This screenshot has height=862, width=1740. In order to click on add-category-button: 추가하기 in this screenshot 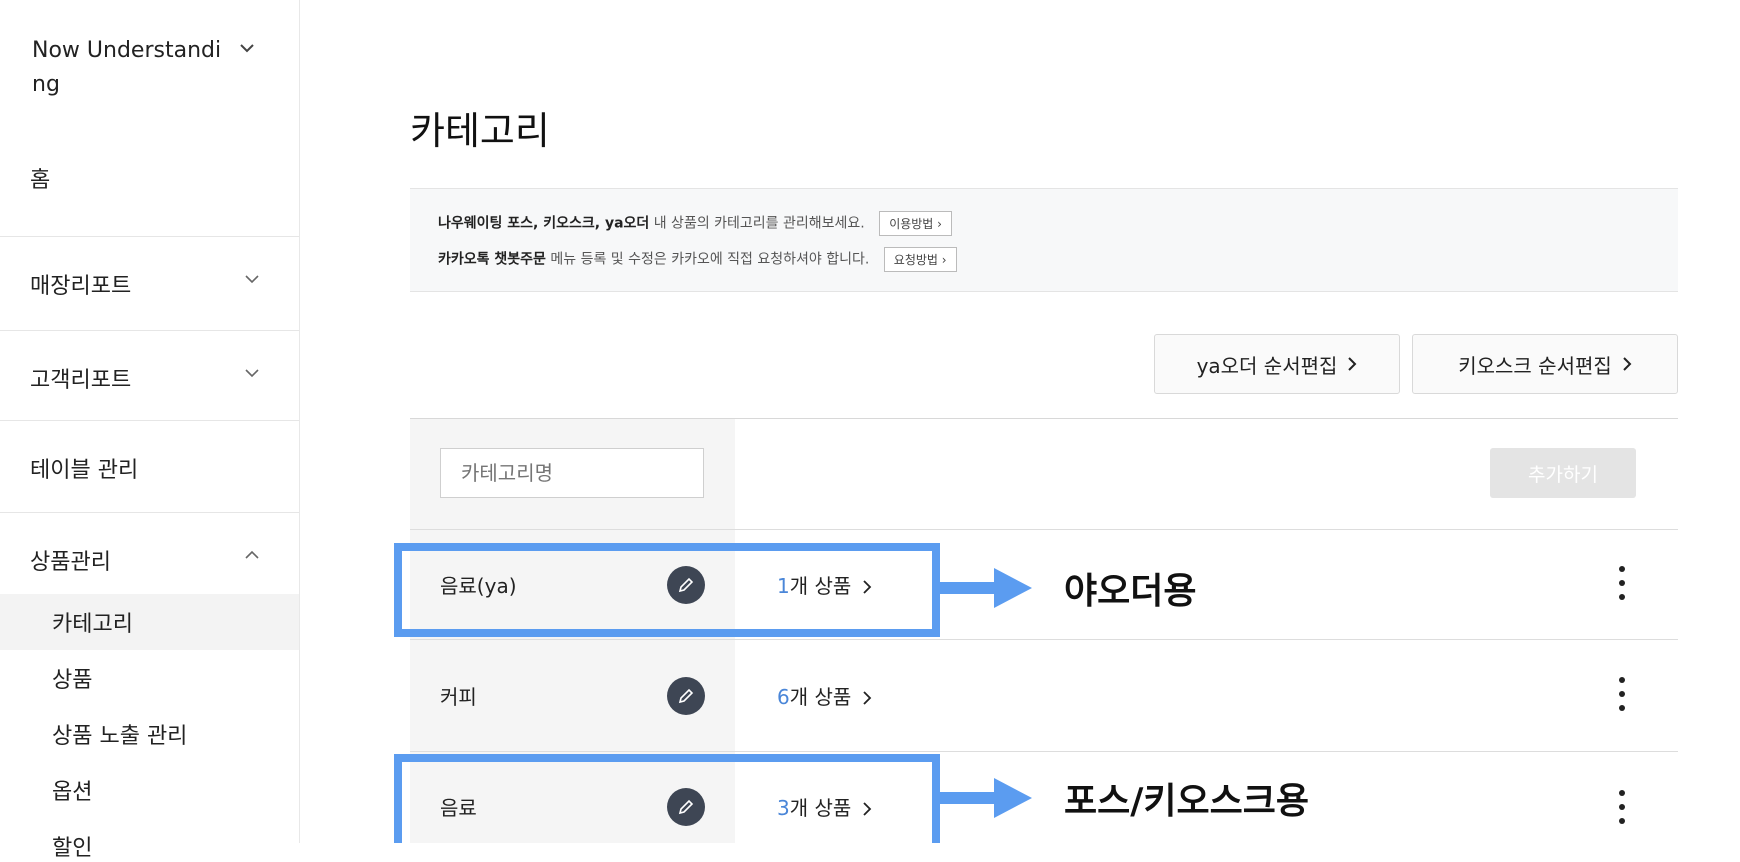, I will do `click(1563, 473)`.